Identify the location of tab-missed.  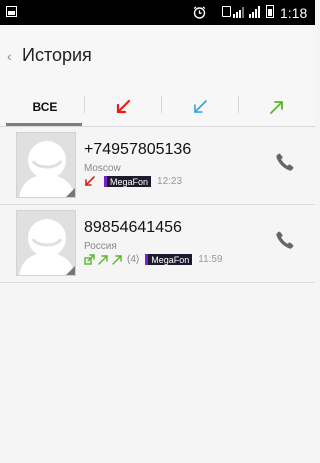
(123, 106).